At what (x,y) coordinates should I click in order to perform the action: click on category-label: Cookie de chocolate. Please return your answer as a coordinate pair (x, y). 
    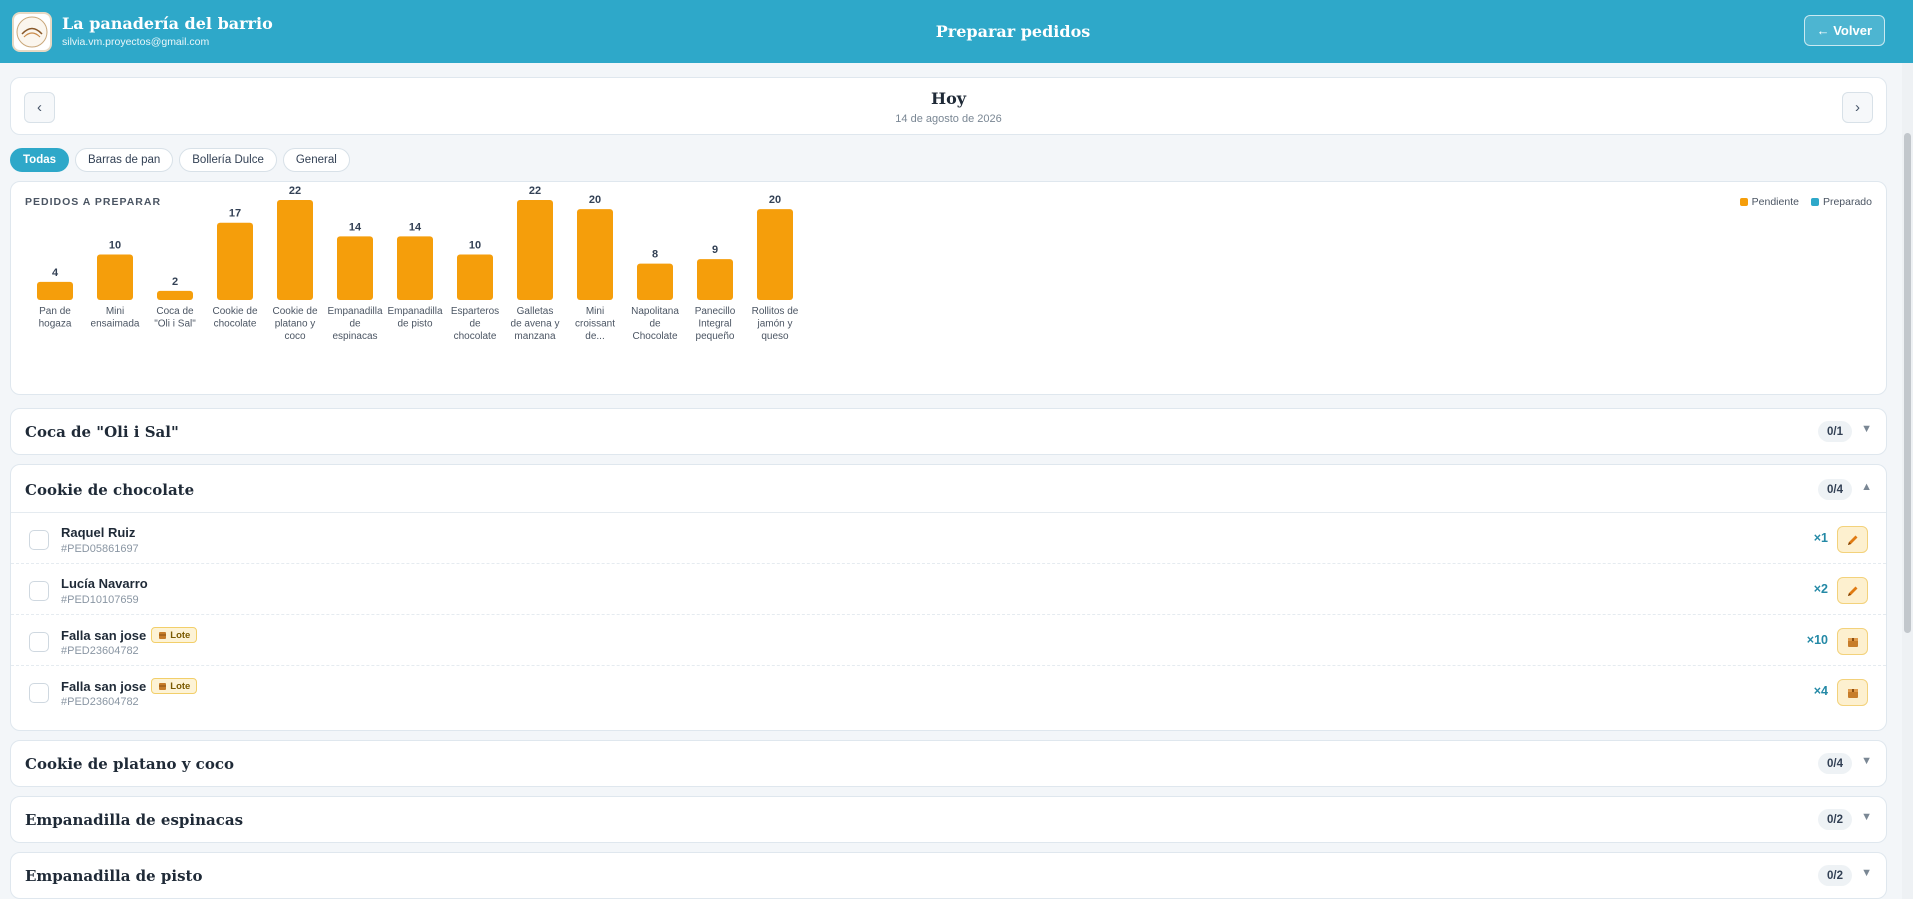
    Looking at the image, I should click on (234, 318).